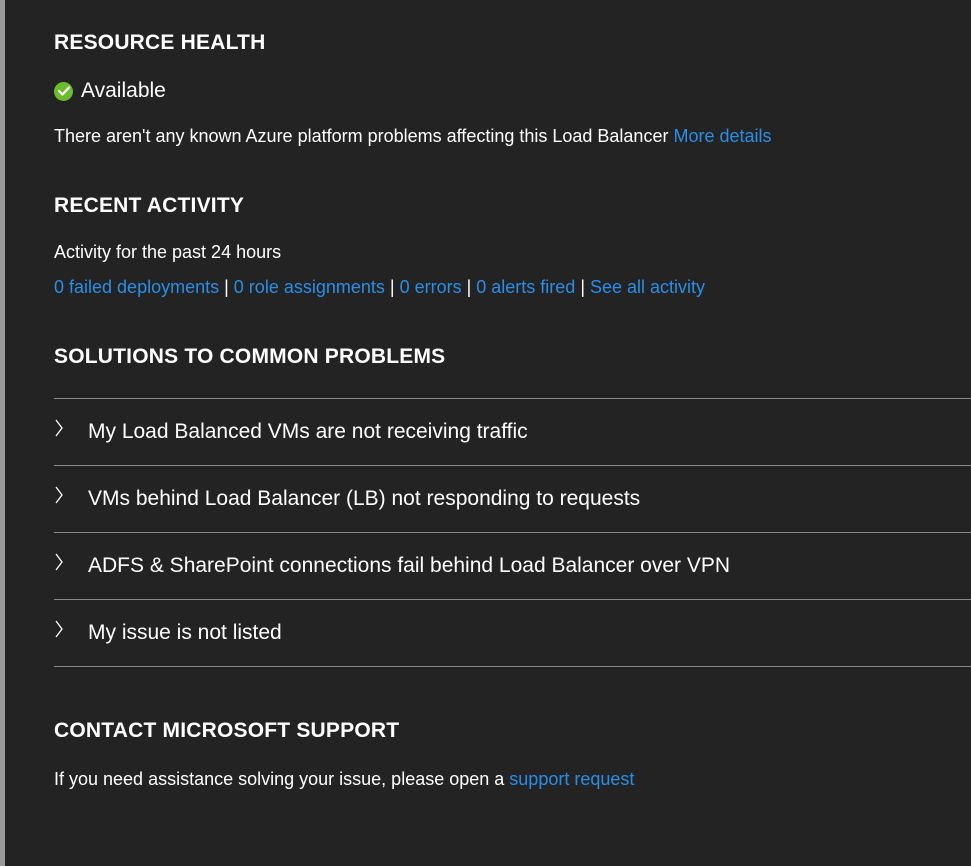 The width and height of the screenshot is (971, 866). Describe the element at coordinates (149, 205) in the screenshot. I see `recent-activity-heading: RECENT ACTIVITY` at that location.